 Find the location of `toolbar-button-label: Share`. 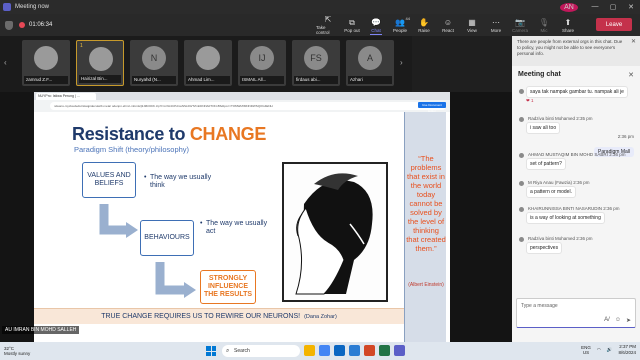

toolbar-button-label: Share is located at coordinates (567, 30).